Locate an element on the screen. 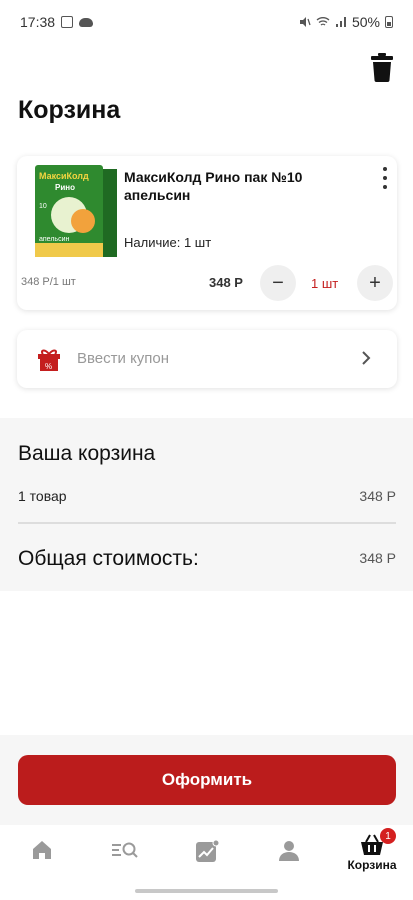 The image size is (413, 900). cloud-icon is located at coordinates (86, 22).